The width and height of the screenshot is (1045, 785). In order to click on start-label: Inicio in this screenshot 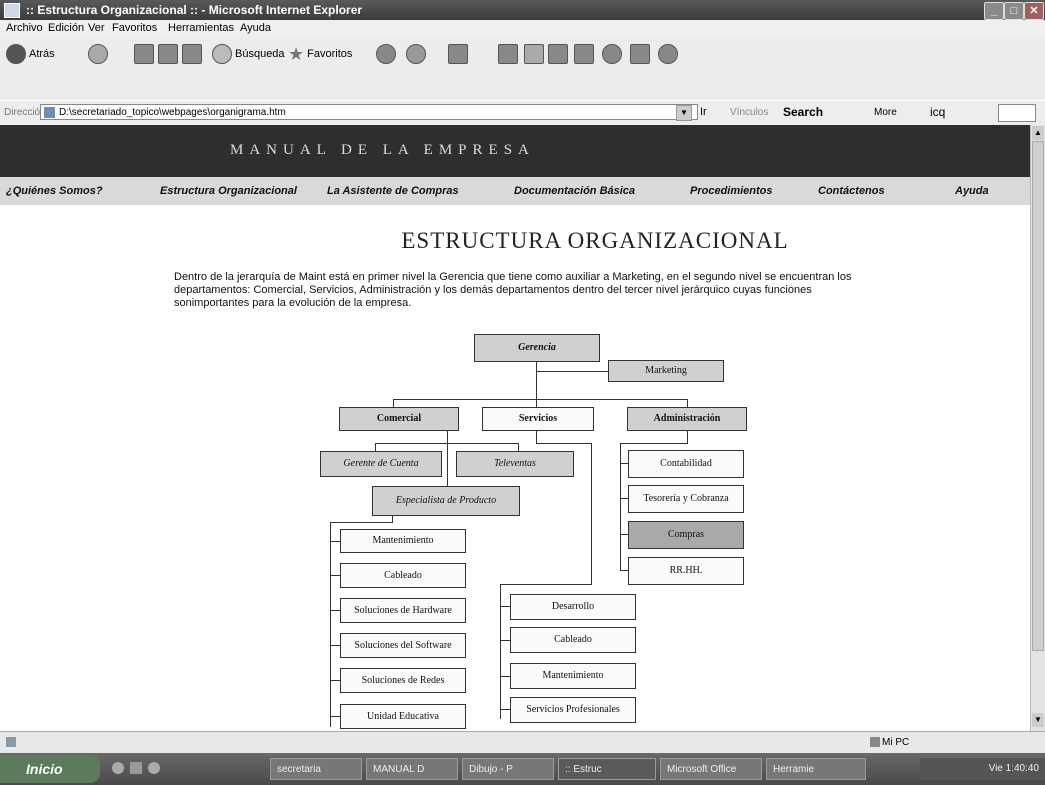, I will do `click(44, 769)`.